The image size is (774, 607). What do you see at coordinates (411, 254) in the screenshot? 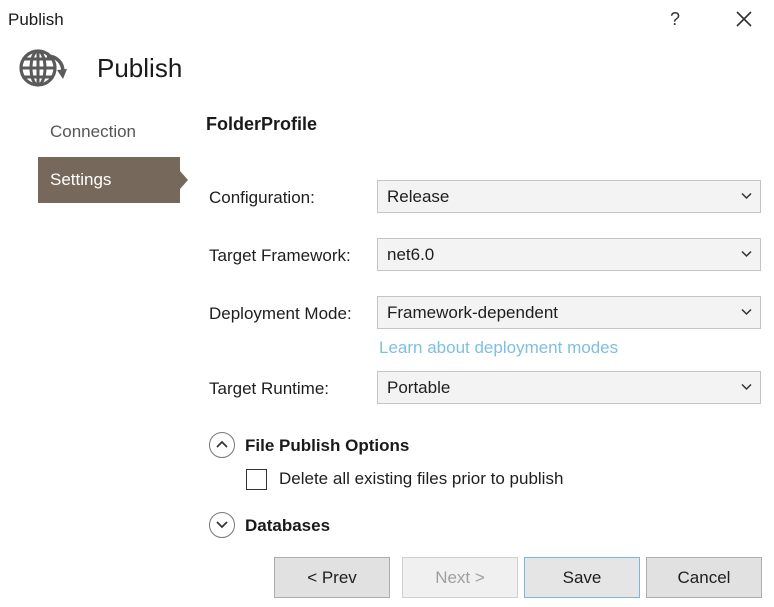
I see `target-framework-value: net6.0` at bounding box center [411, 254].